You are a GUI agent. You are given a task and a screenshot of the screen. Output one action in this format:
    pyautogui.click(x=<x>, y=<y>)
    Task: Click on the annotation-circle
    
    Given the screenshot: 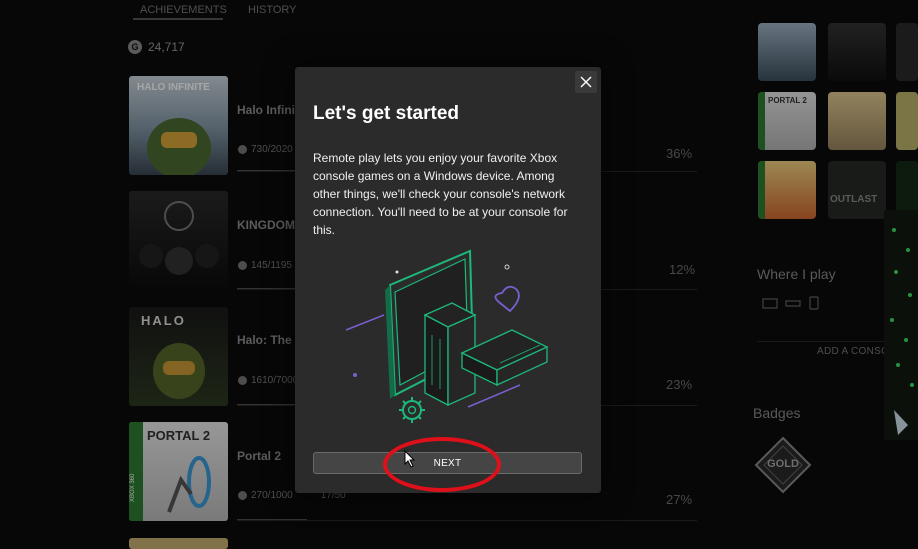 What is the action you would take?
    pyautogui.click(x=442, y=464)
    